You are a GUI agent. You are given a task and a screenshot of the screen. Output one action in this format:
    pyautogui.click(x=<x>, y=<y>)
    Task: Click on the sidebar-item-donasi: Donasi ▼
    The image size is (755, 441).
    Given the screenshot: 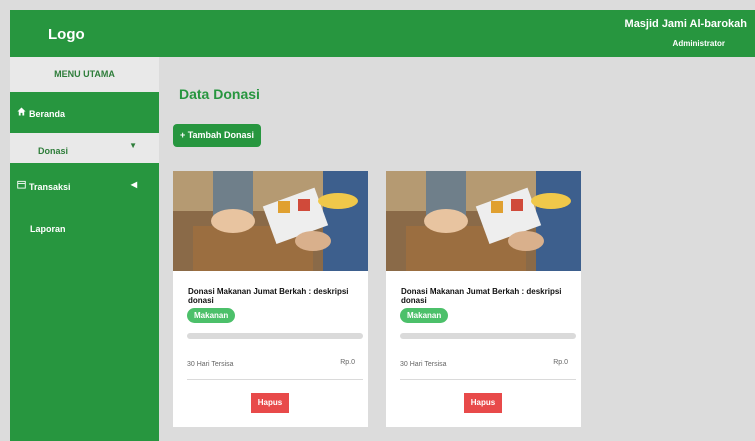 What is the action you would take?
    pyautogui.click(x=84, y=148)
    